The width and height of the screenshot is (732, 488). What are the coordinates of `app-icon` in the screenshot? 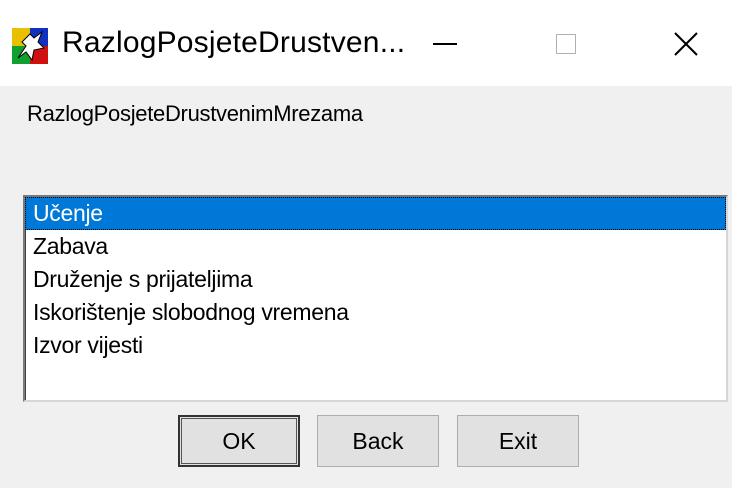 It's located at (30, 46).